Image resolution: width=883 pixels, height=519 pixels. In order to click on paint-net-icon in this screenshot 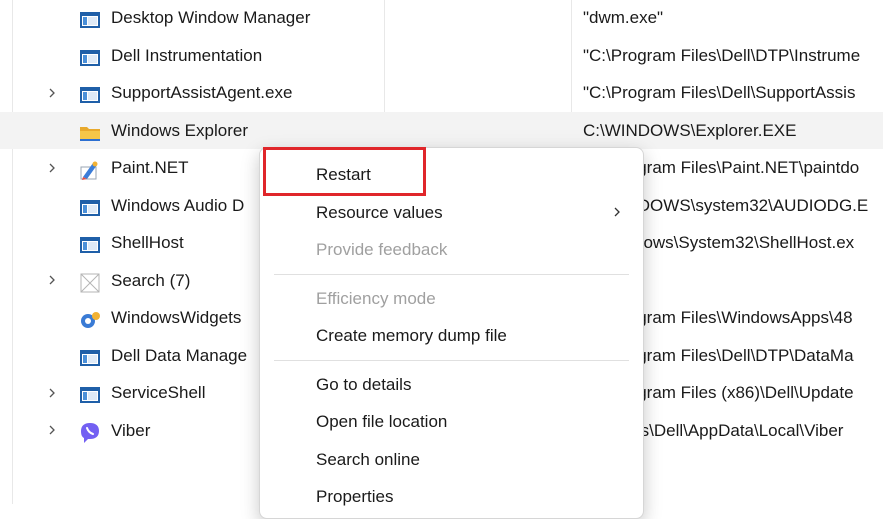, I will do `click(90, 168)`.